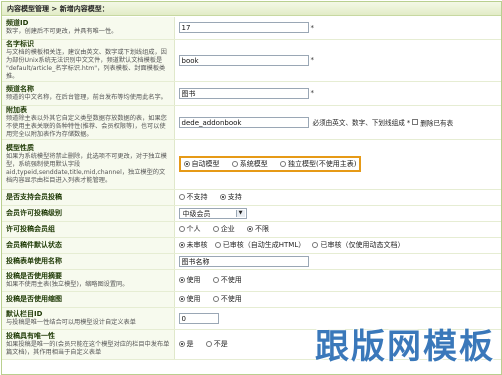 This screenshot has width=502, height=375. Describe the element at coordinates (337, 93) in the screenshot. I see `input-cell: 图书 *` at that location.